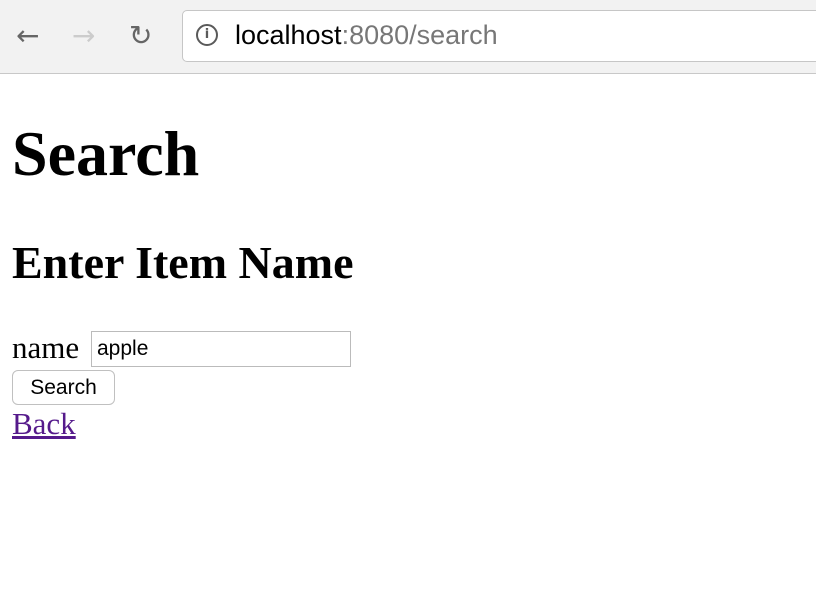 Image resolution: width=816 pixels, height=612 pixels. I want to click on browser-toolbar: ← → ↻ i localhost:8080/search, so click(408, 37).